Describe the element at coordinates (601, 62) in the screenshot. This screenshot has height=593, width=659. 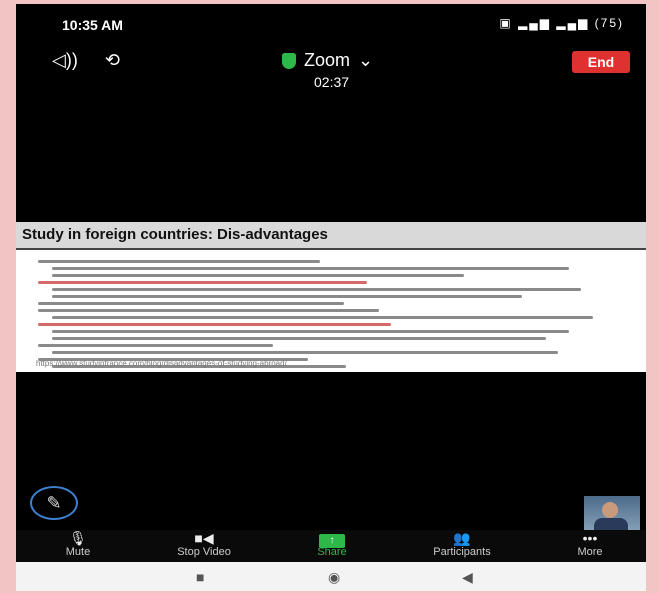
I see `end-button: End` at that location.